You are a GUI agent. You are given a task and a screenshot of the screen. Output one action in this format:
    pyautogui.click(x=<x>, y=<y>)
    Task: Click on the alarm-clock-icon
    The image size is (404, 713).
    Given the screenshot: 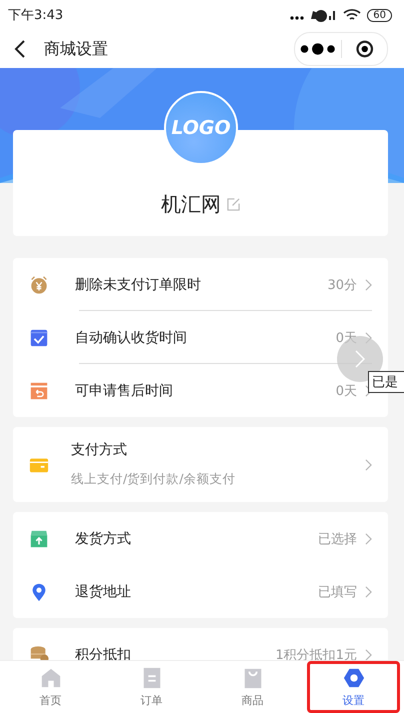 What is the action you would take?
    pyautogui.click(x=39, y=284)
    